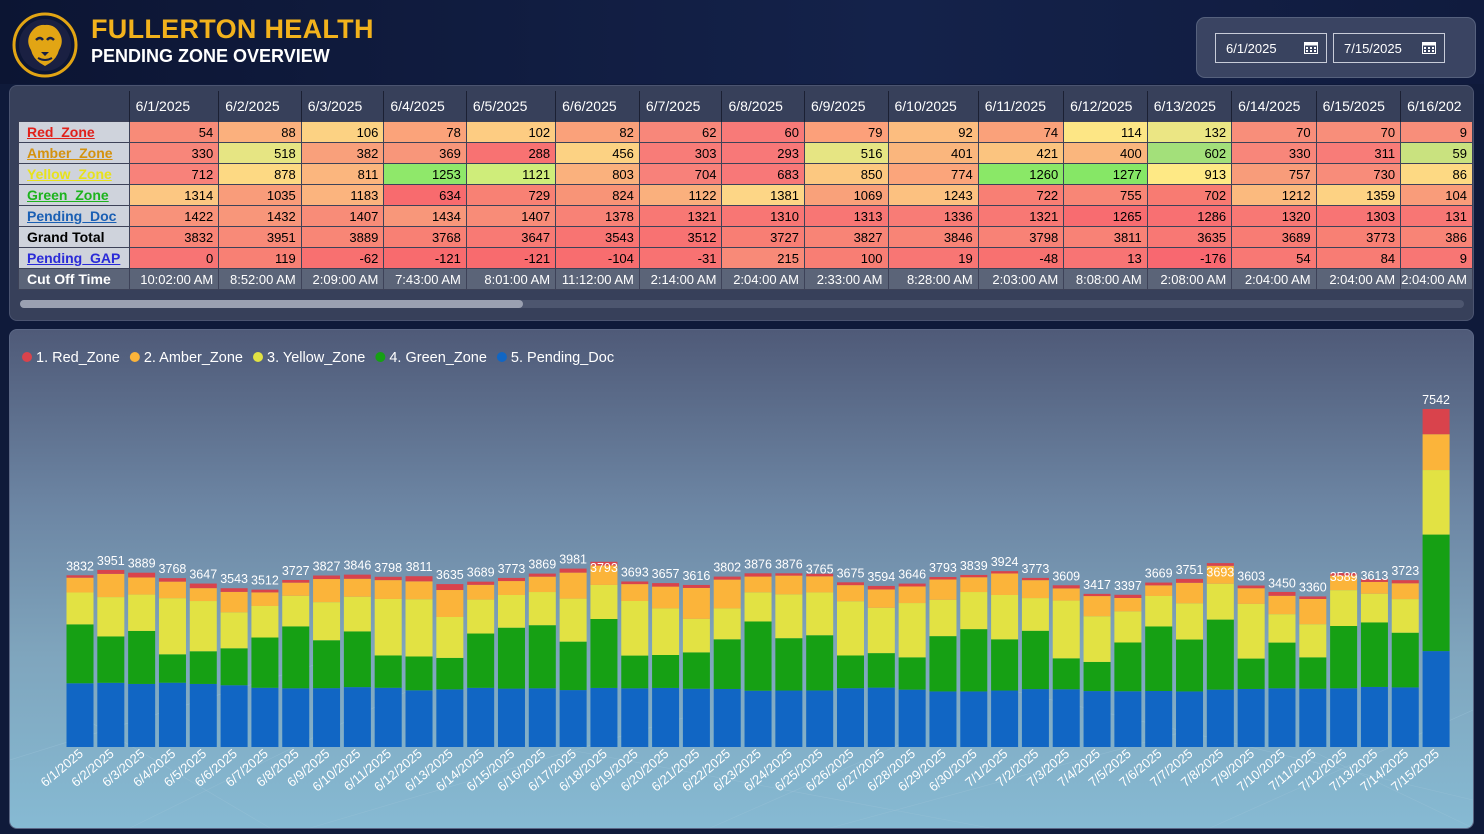 The height and width of the screenshot is (834, 1484). Describe the element at coordinates (193, 358) in the screenshot. I see `legend-label: 2. Amber_Zone` at that location.